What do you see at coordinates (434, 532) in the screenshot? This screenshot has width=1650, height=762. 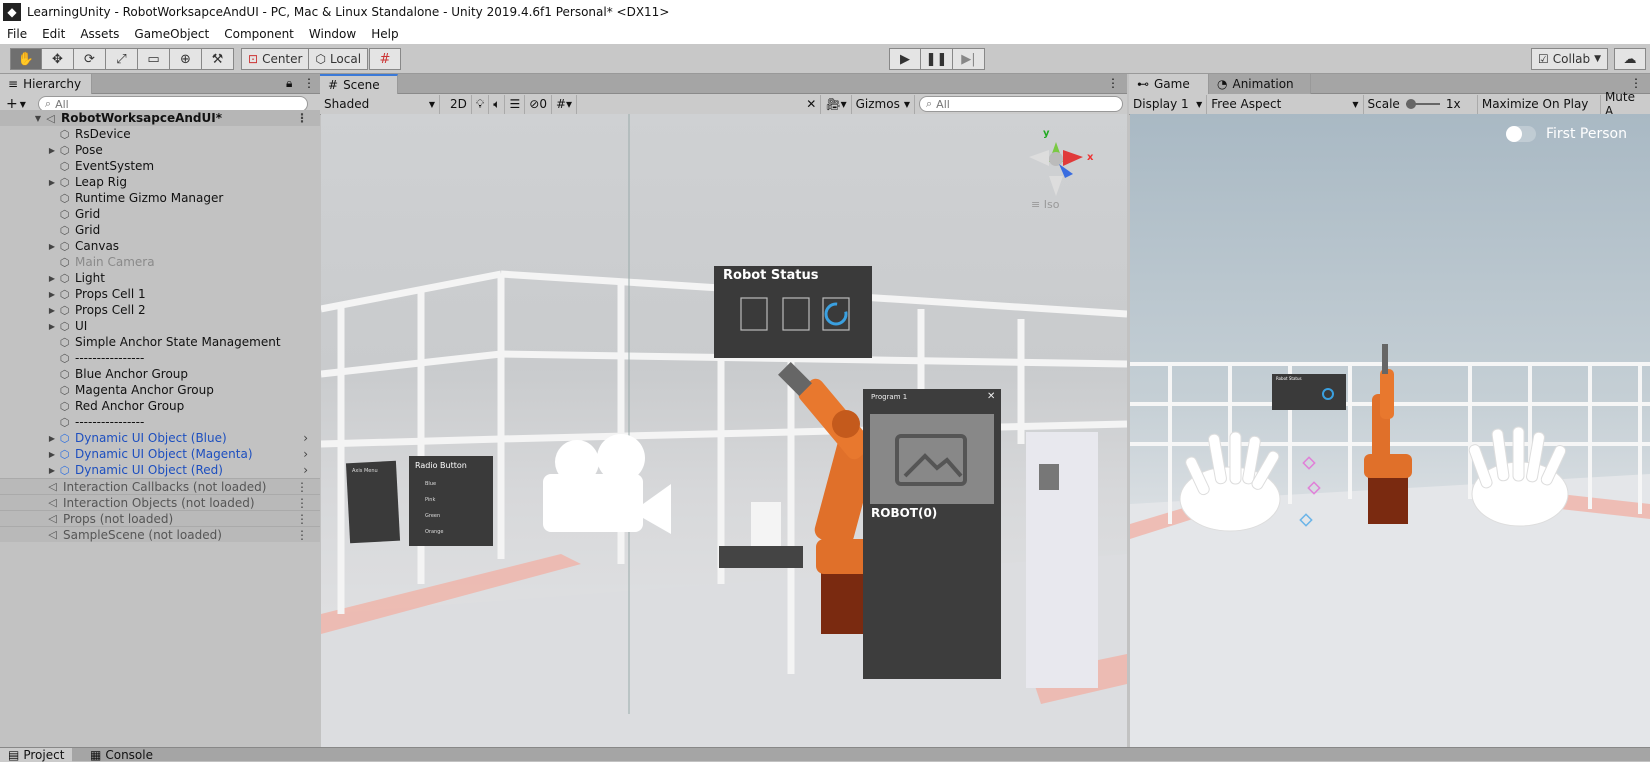 I see `radio-option: Orange` at bounding box center [434, 532].